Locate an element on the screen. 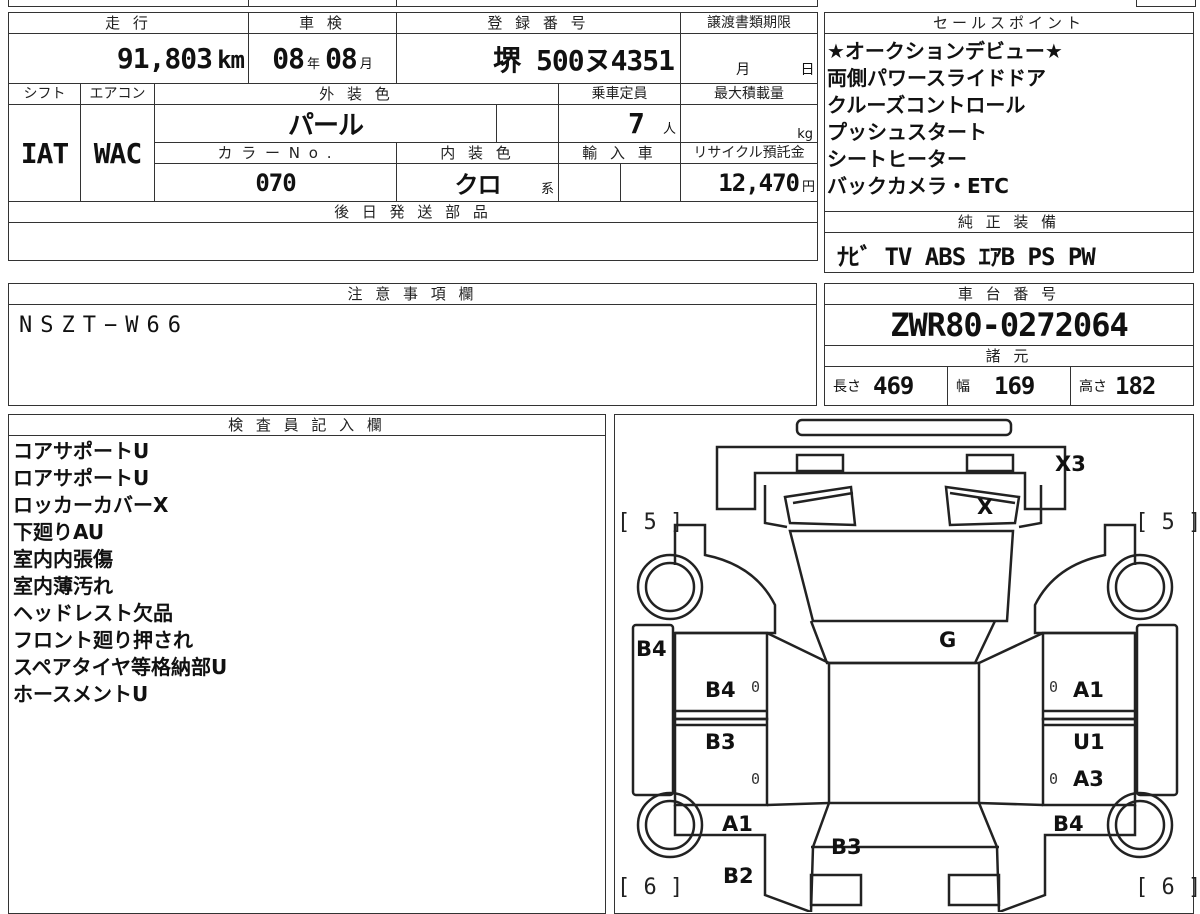 Image resolution: width=1200 pixels, height=914 pixels. width-value: 169 is located at coordinates (1014, 386).